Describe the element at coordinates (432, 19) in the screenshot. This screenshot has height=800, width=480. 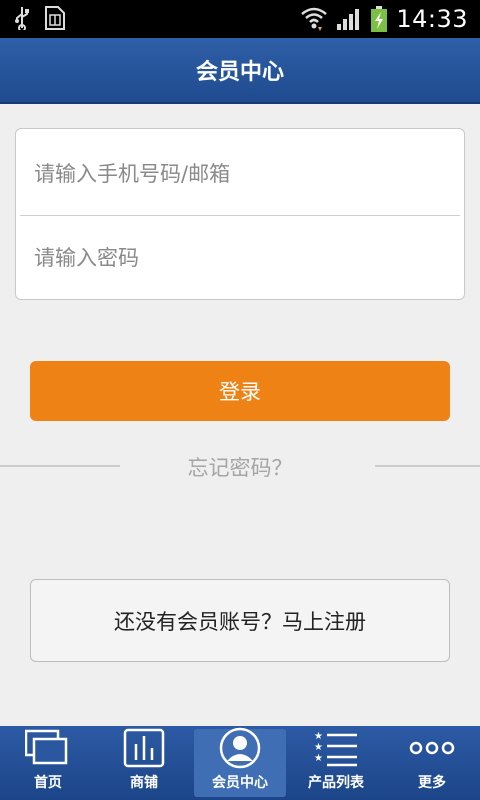
I see `clock-time: 14:33` at that location.